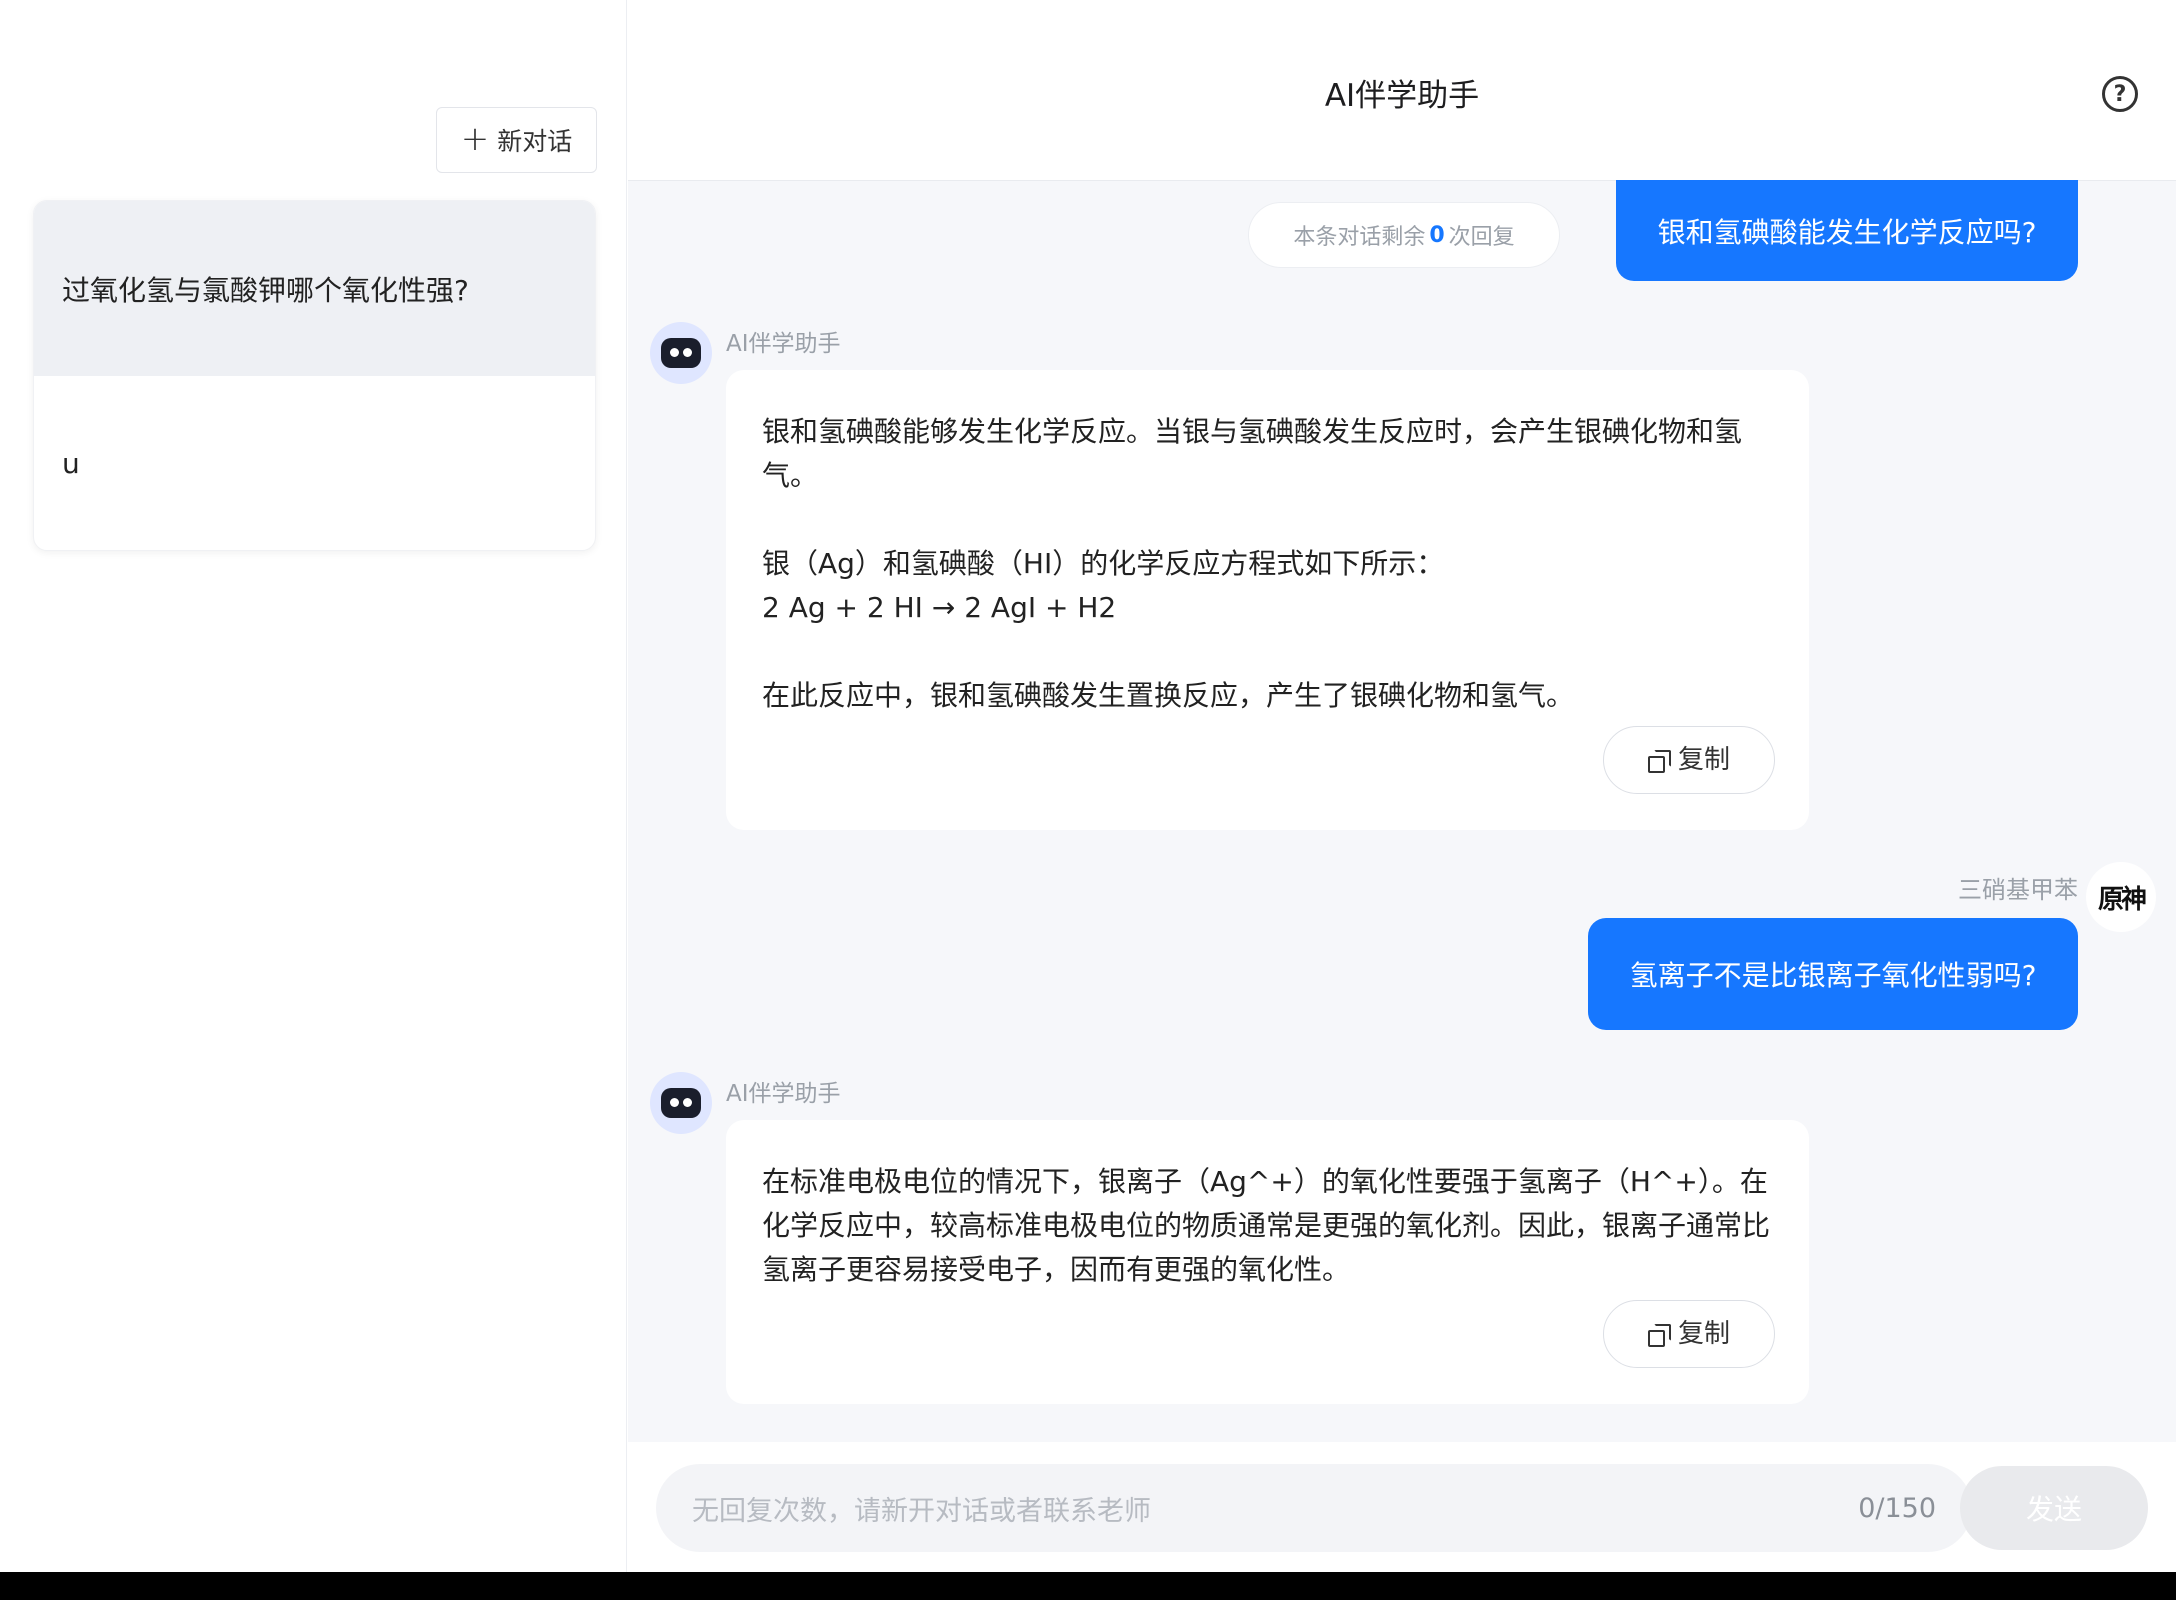 This screenshot has height=1600, width=2176. I want to click on conversation-item: u, so click(314, 463).